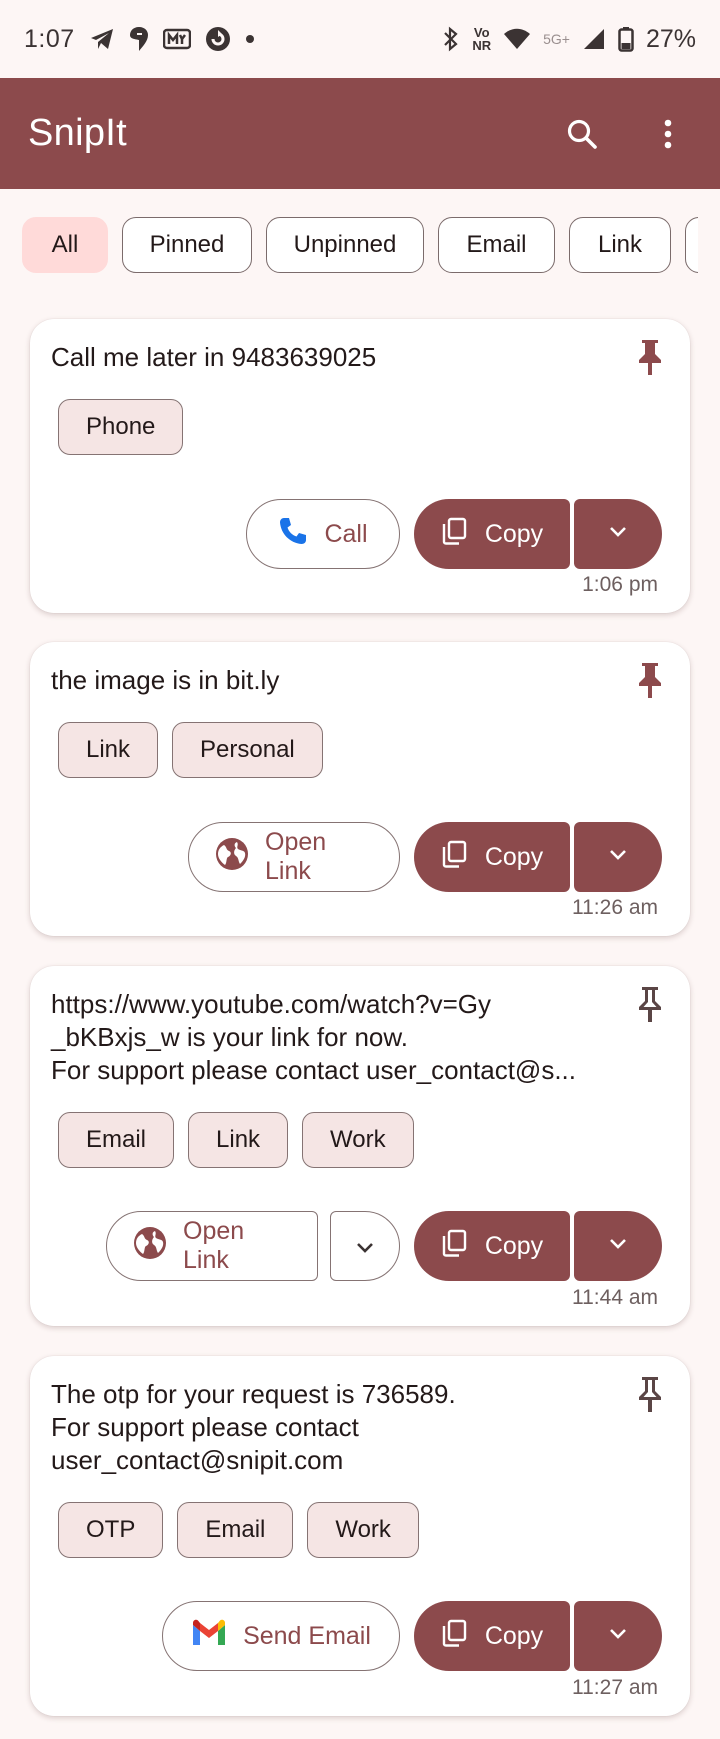 This screenshot has height=1739, width=720. What do you see at coordinates (307, 1635) in the screenshot?
I see `send-email-label: Send Email` at bounding box center [307, 1635].